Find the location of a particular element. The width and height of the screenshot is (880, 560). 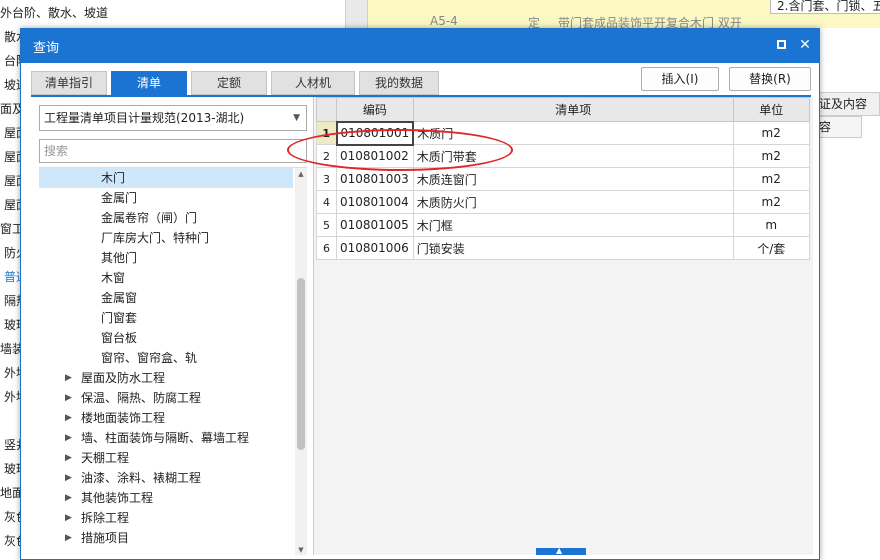

table-row: 5 010801005 木门框 m is located at coordinates (563, 225).